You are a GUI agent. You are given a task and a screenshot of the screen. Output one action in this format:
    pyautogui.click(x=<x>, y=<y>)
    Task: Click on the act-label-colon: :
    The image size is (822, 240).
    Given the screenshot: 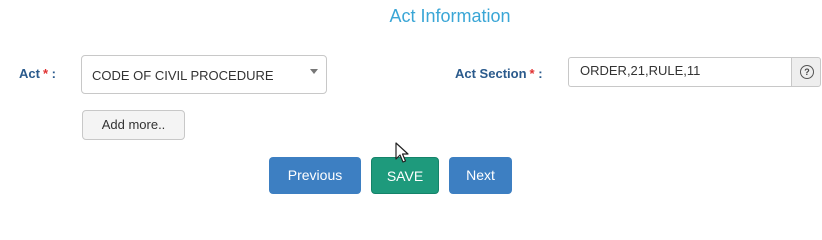 What is the action you would take?
    pyautogui.click(x=52, y=73)
    